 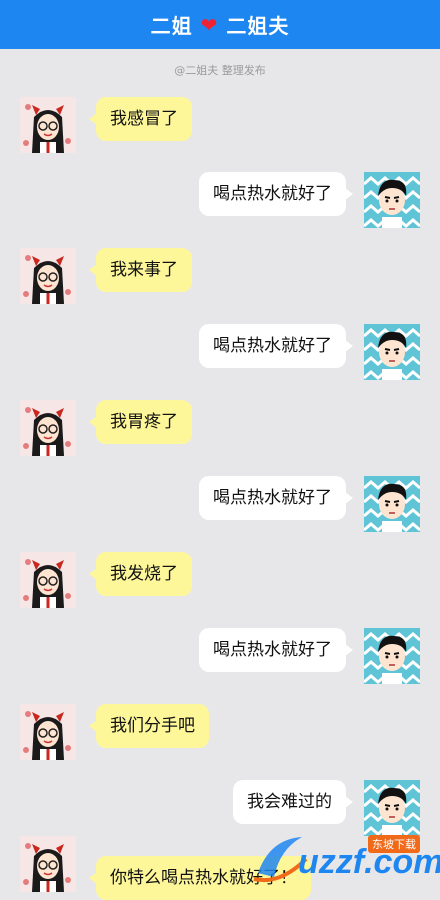 I want to click on message-bubble: 我们分手吧, so click(x=149, y=726).